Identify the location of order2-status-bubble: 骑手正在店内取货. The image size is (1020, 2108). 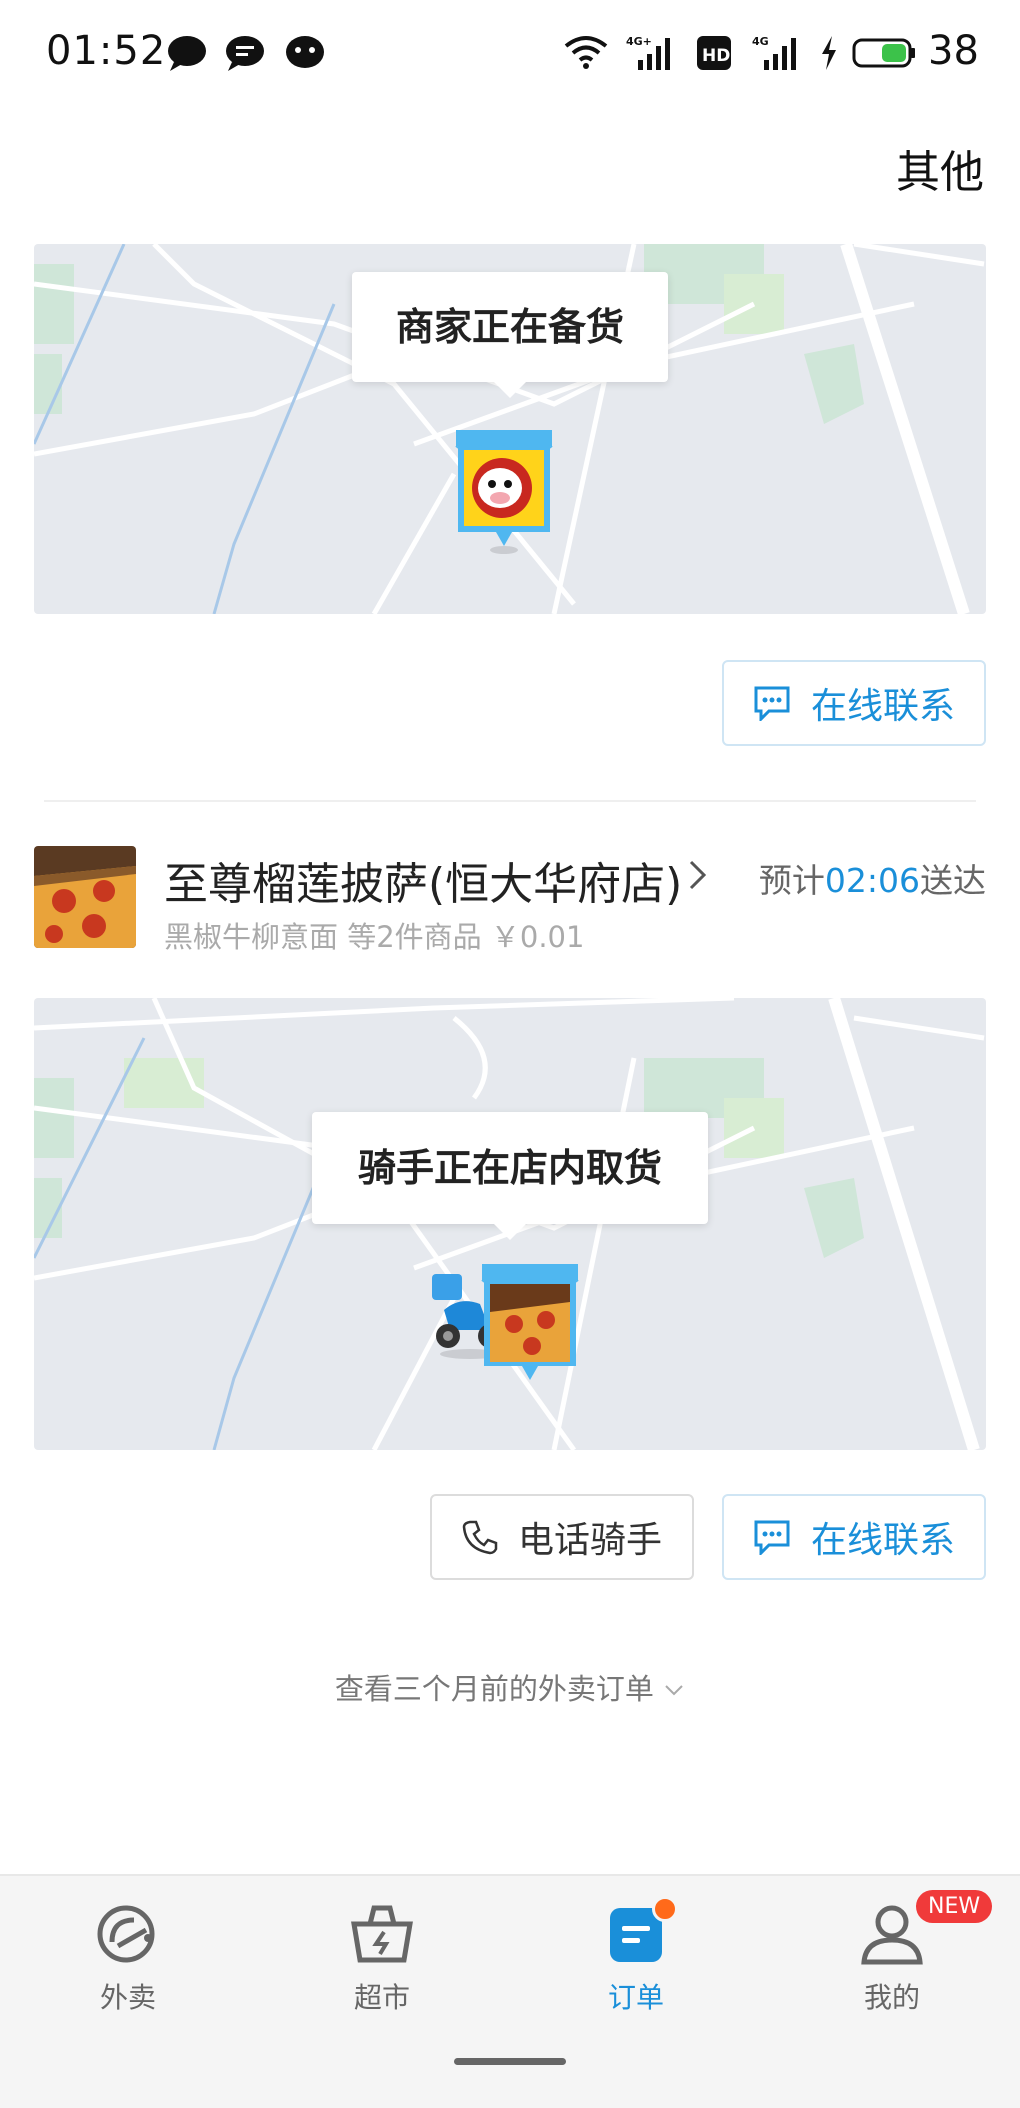
(510, 1176).